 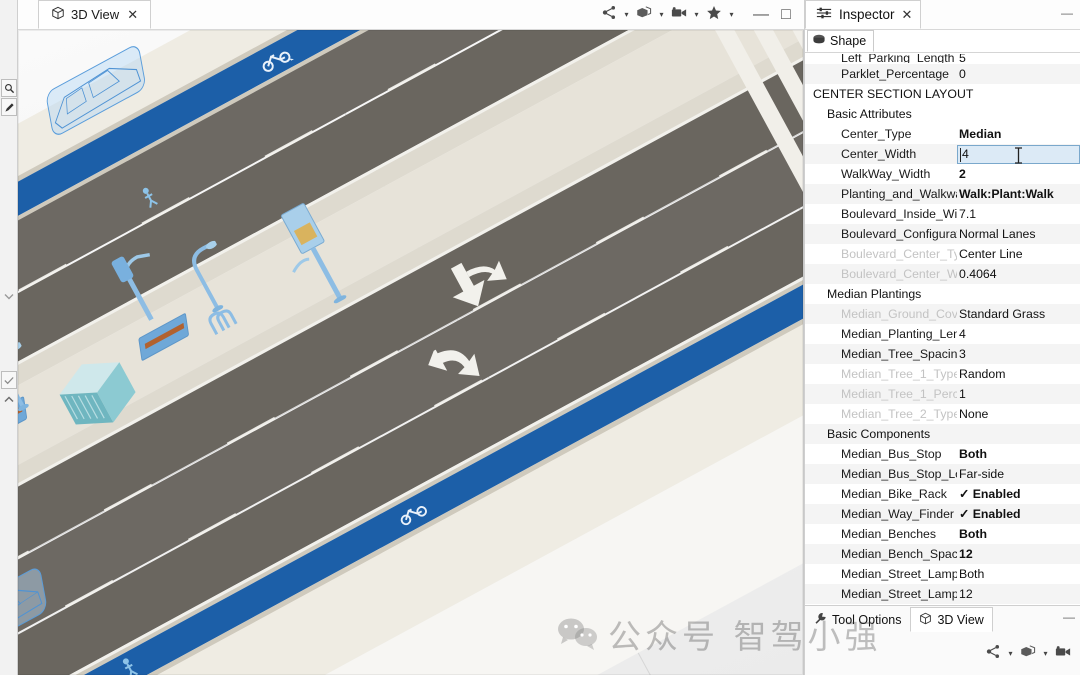 I want to click on attribute-group-header: CENTER SECTION LAYOUT, so click(x=942, y=94).